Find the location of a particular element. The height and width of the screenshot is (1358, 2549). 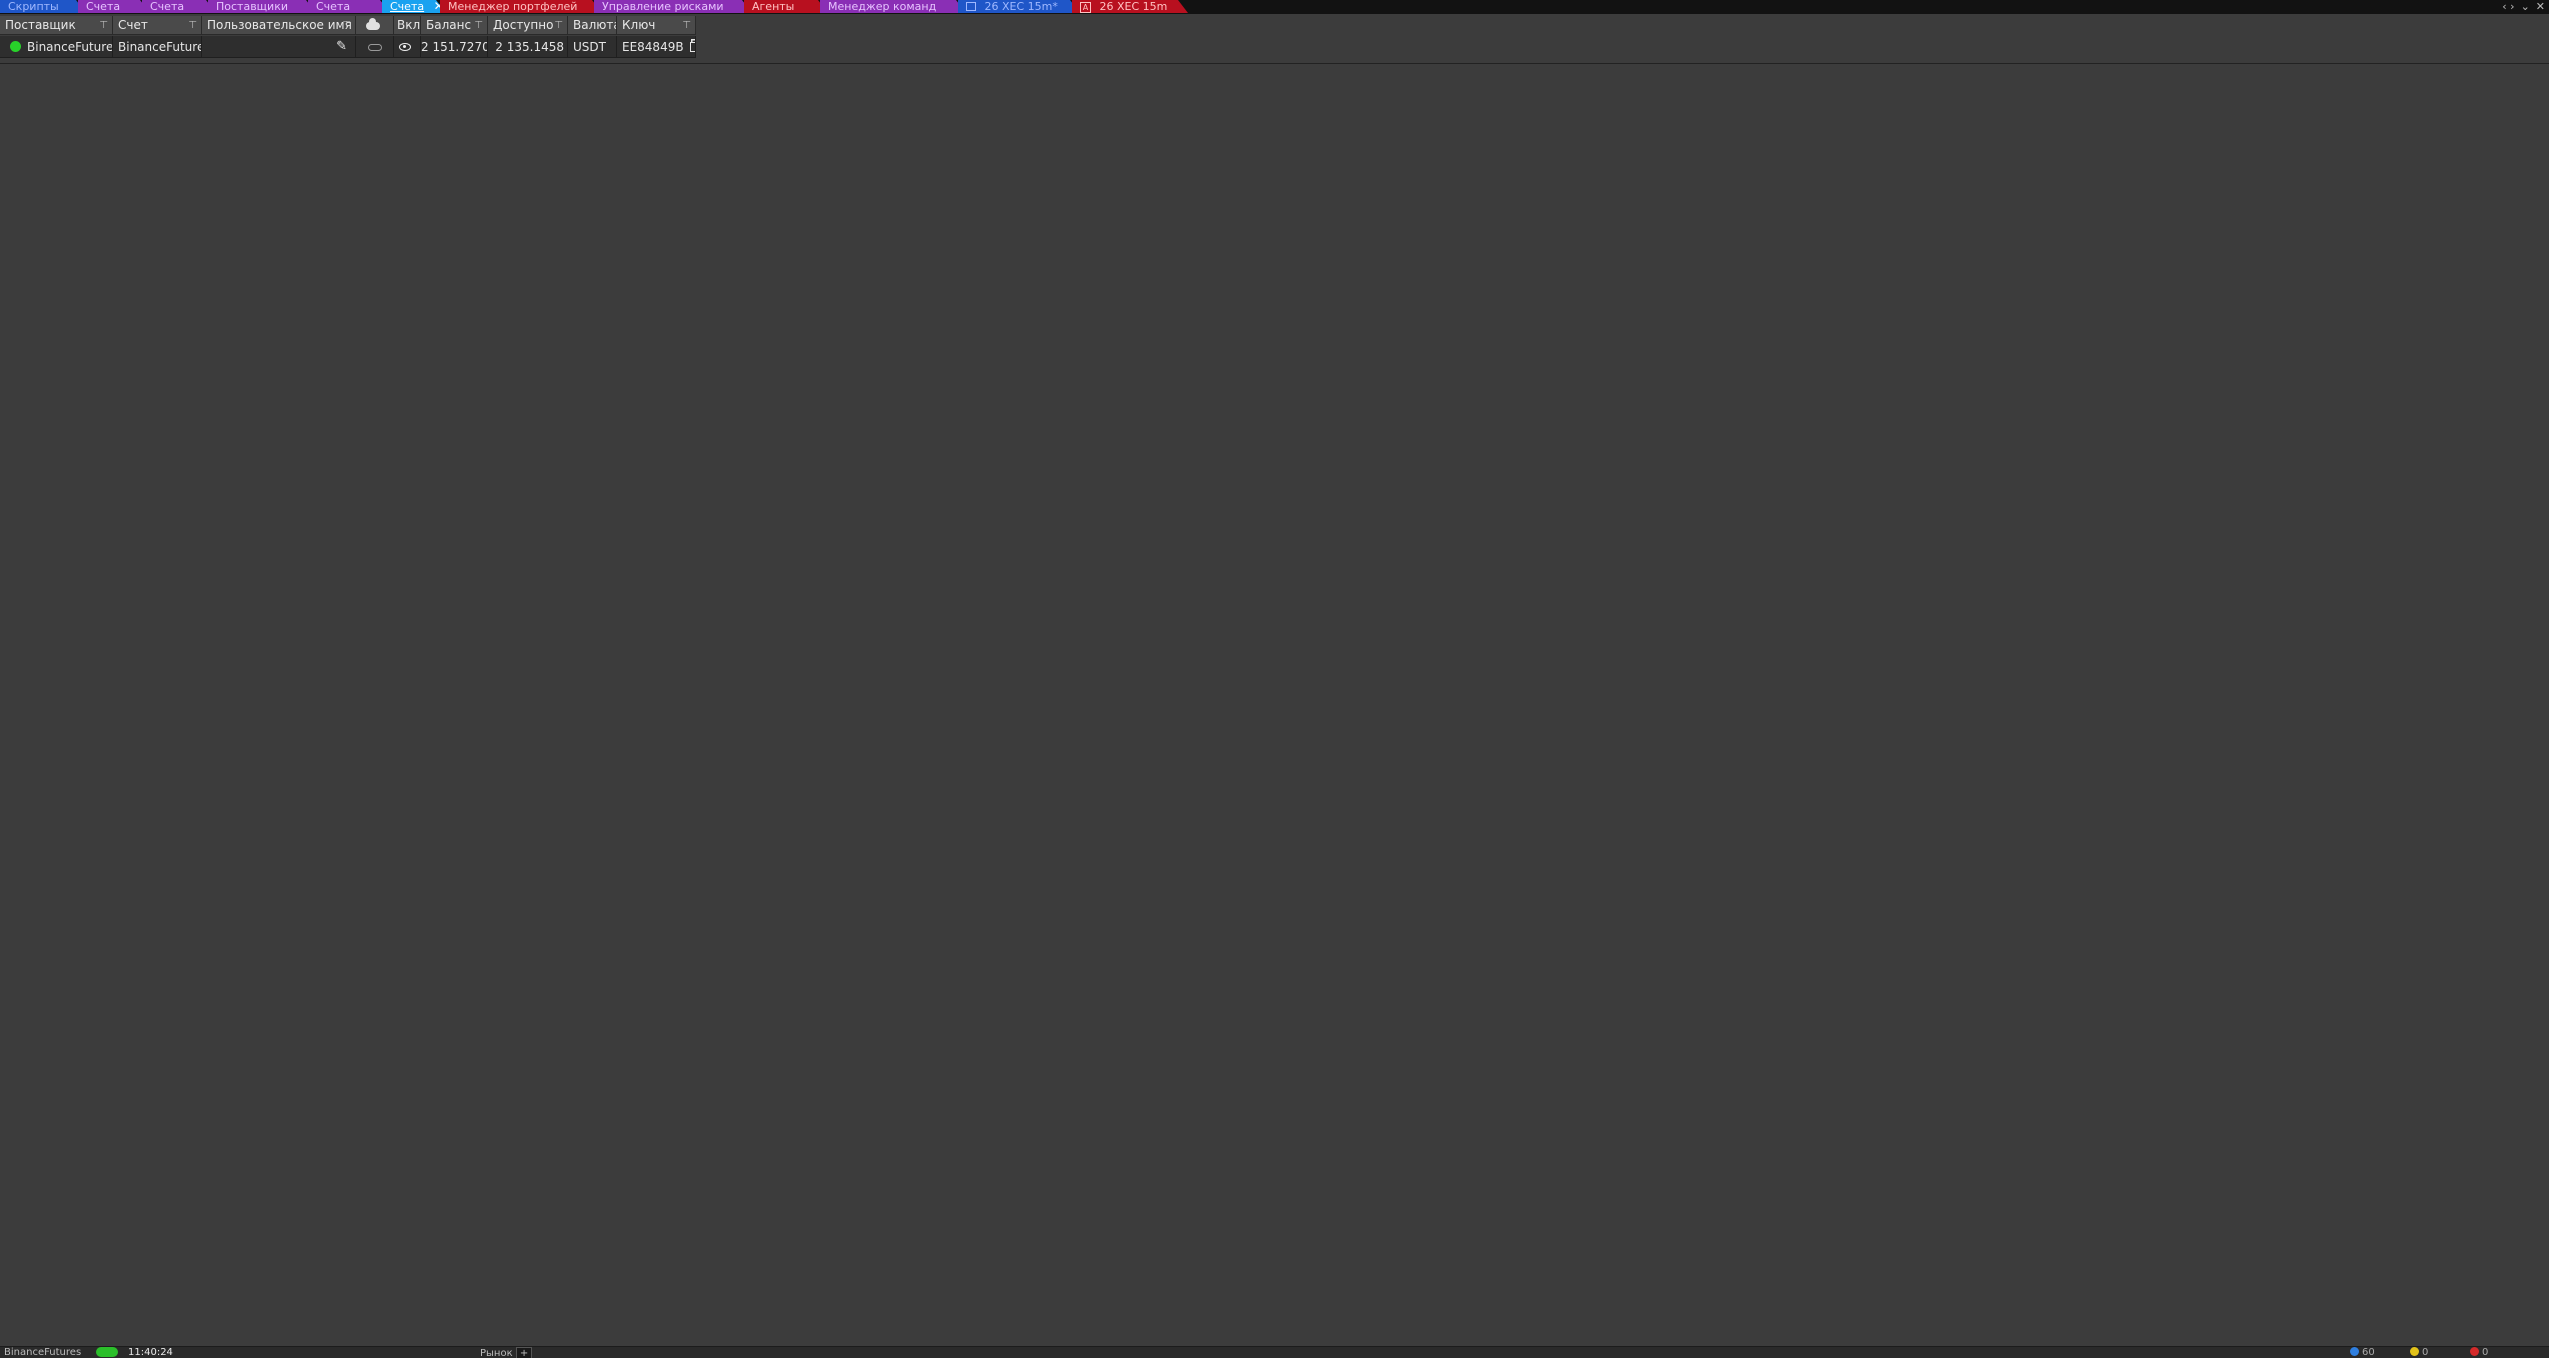

status-connection-name: BinanceFutures is located at coordinates (43, 1352).